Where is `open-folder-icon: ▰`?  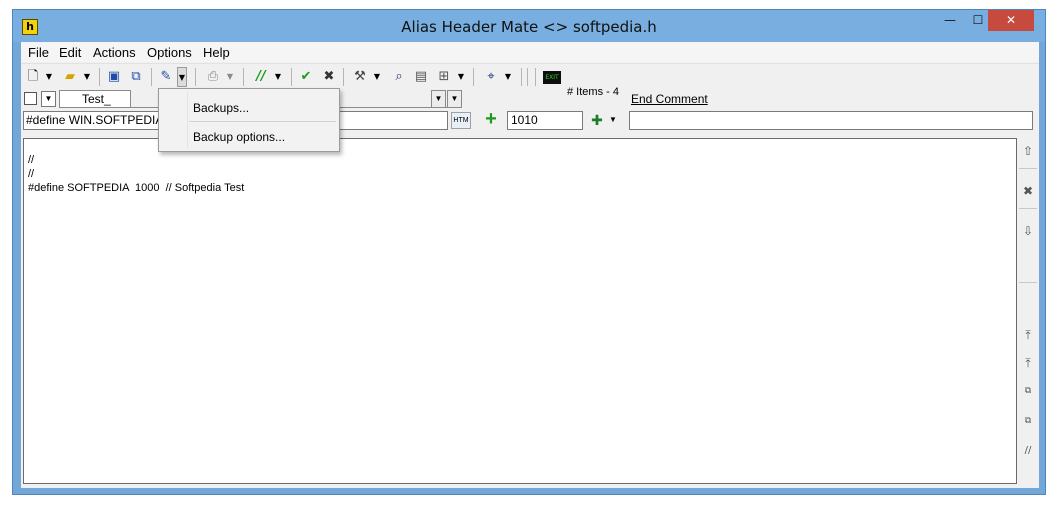
open-folder-icon: ▰ is located at coordinates (70, 77).